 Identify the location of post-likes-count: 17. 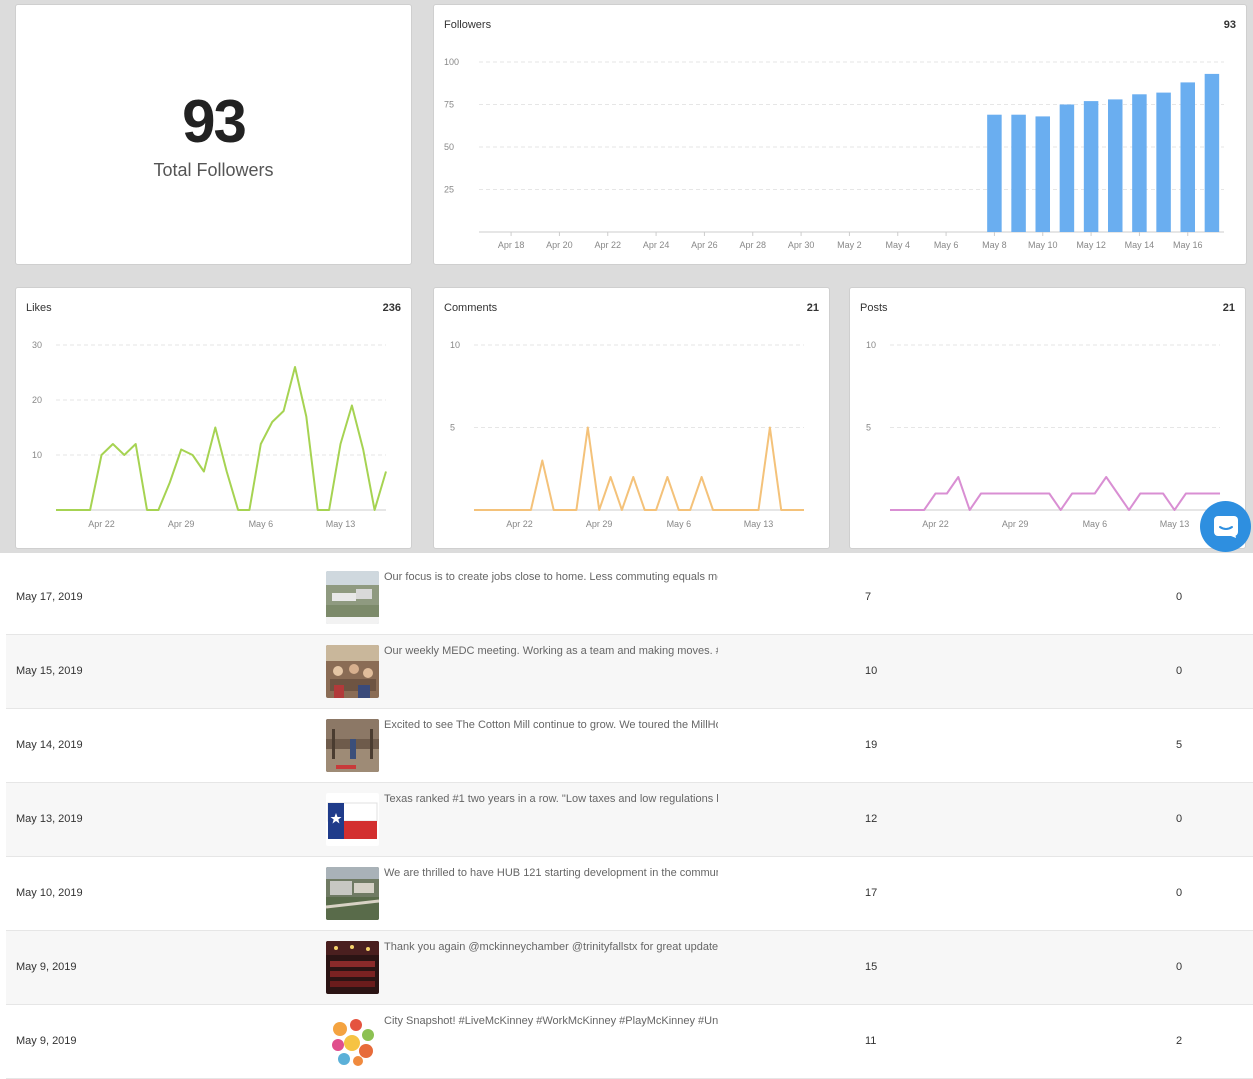
(871, 893).